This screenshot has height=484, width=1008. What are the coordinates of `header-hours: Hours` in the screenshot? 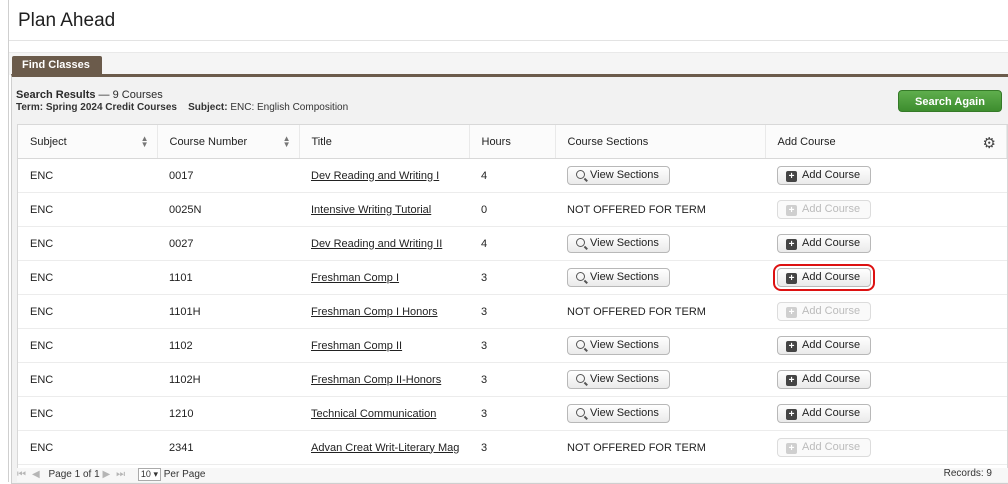 It's located at (512, 142).